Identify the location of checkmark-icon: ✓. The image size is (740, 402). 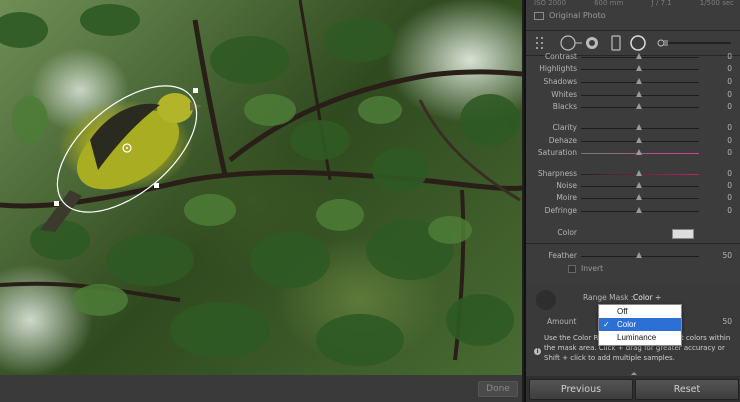
(606, 324).